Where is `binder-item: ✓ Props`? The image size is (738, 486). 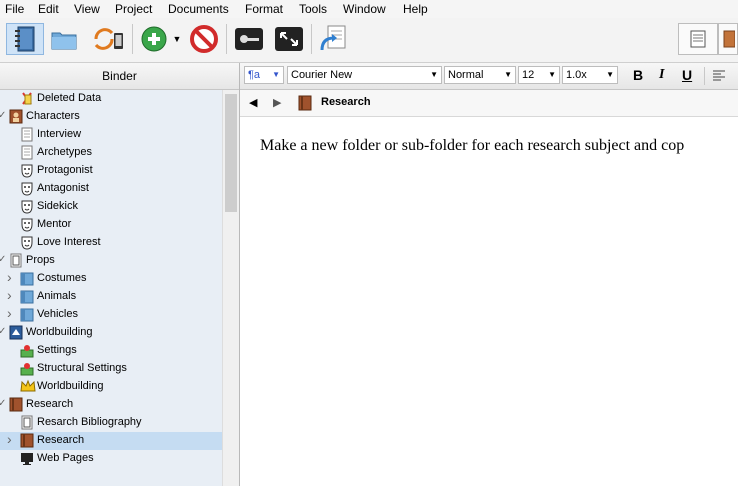 binder-item: ✓ Props is located at coordinates (111, 261).